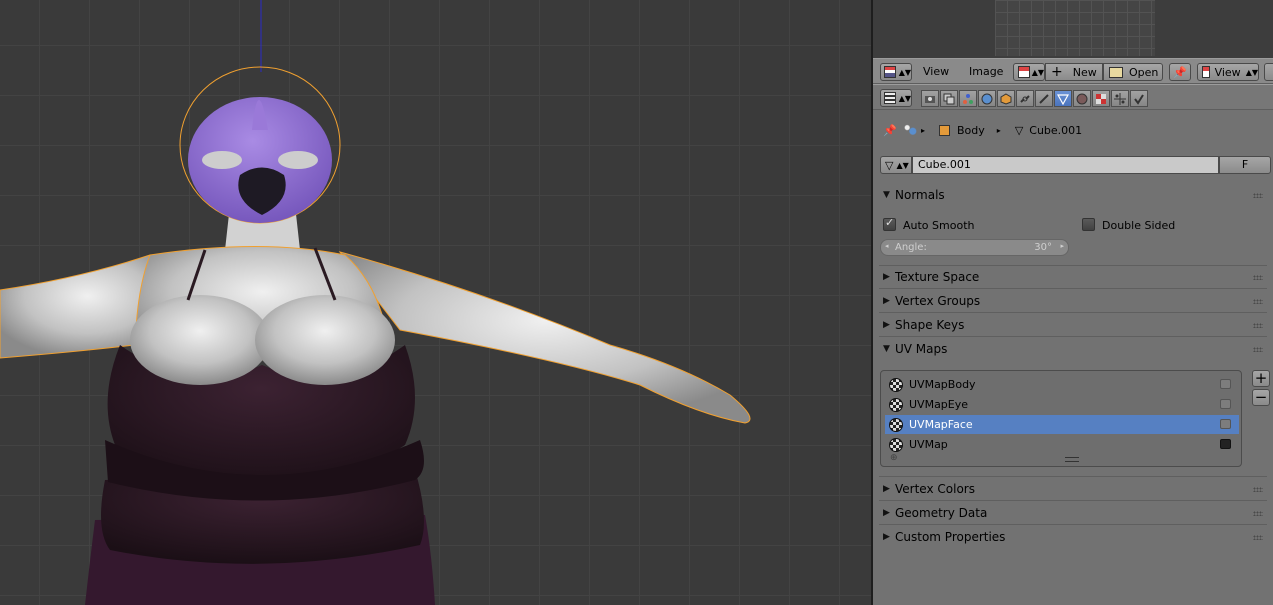  What do you see at coordinates (1065, 165) in the screenshot?
I see `mesh-name-field: Cube.001` at bounding box center [1065, 165].